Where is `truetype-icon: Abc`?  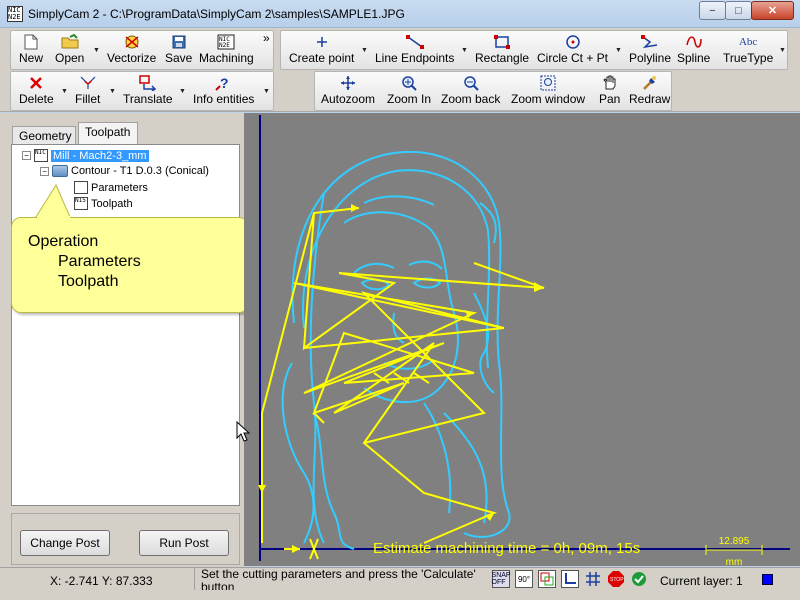
truetype-icon: Abc is located at coordinates (748, 42).